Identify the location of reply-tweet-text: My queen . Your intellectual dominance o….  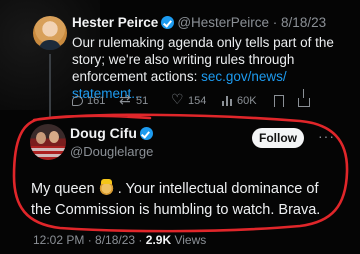
(181, 200).